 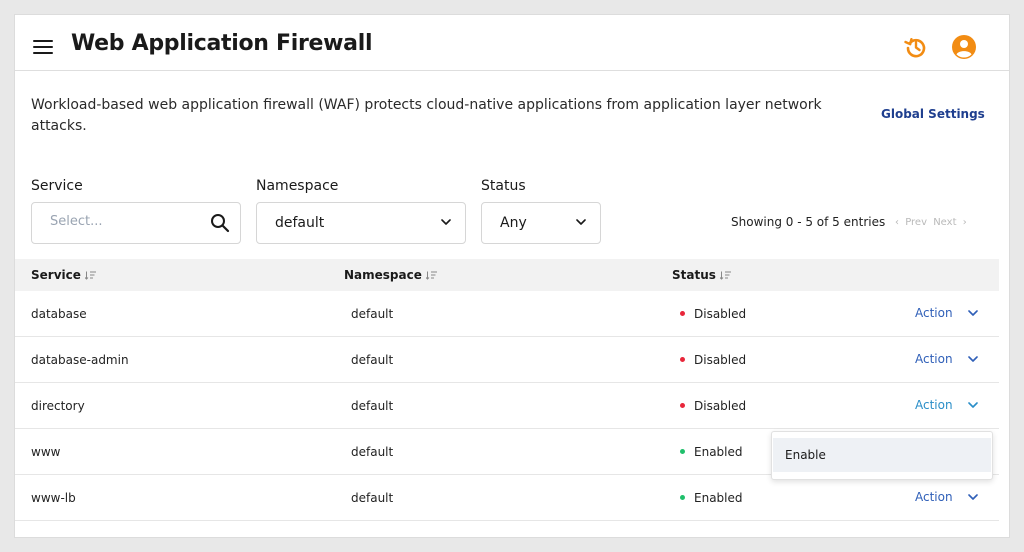 What do you see at coordinates (53, 498) in the screenshot?
I see `service-name: www-lb` at bounding box center [53, 498].